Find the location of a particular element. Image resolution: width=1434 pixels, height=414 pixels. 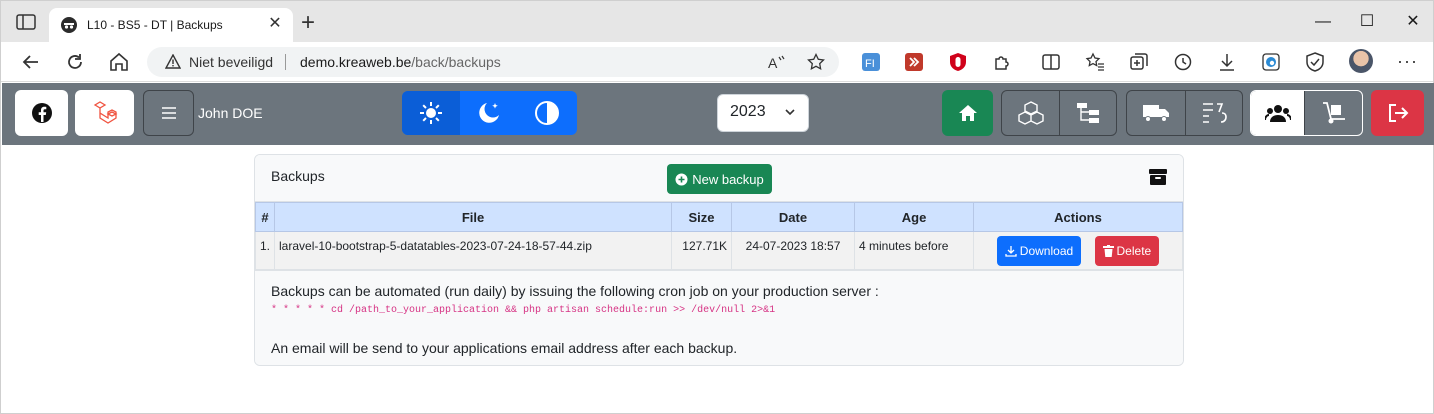

home-icon is located at coordinates (119, 62).